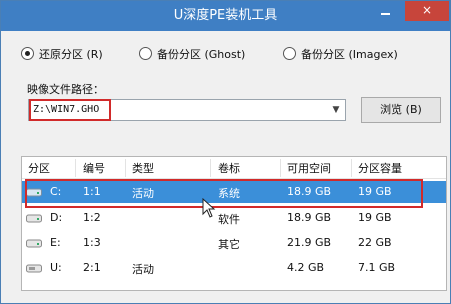 The width and height of the screenshot is (451, 304). Describe the element at coordinates (427, 11) in the screenshot. I see `close-button: ×` at that location.